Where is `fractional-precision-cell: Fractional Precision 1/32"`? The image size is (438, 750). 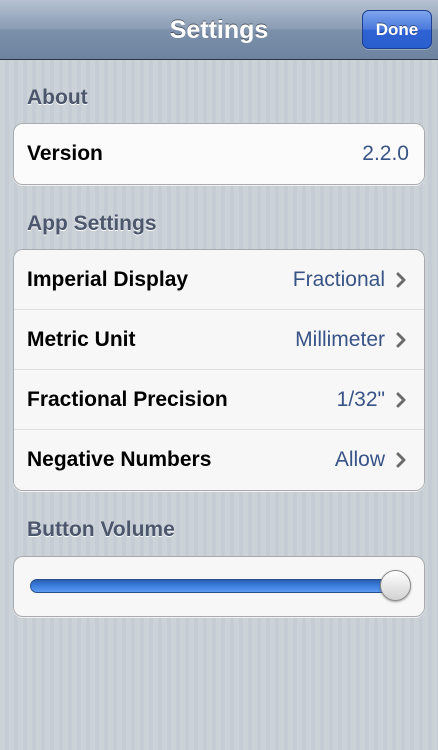
fractional-precision-cell: Fractional Precision 1/32" is located at coordinates (219, 400).